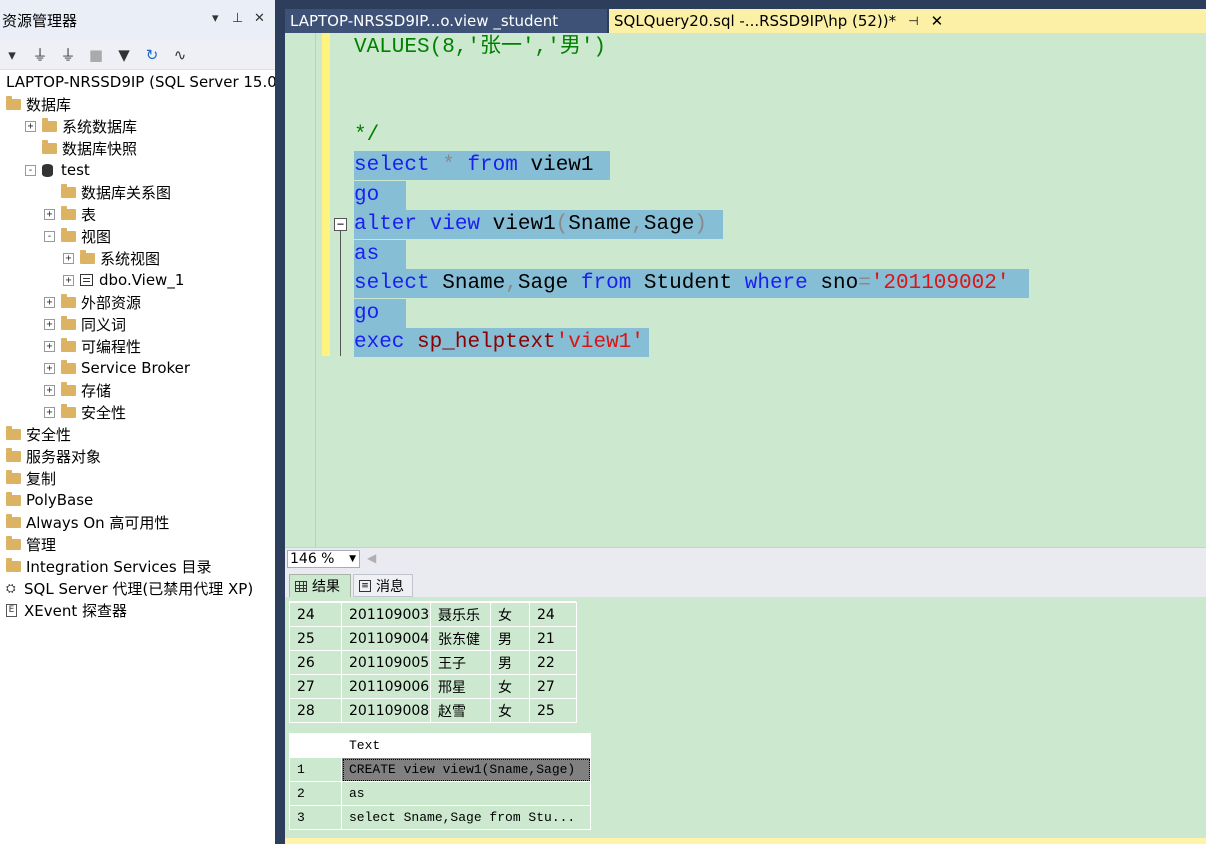 The width and height of the screenshot is (1206, 844). I want to click on tree-node: + dbo.View_1, so click(123, 280).